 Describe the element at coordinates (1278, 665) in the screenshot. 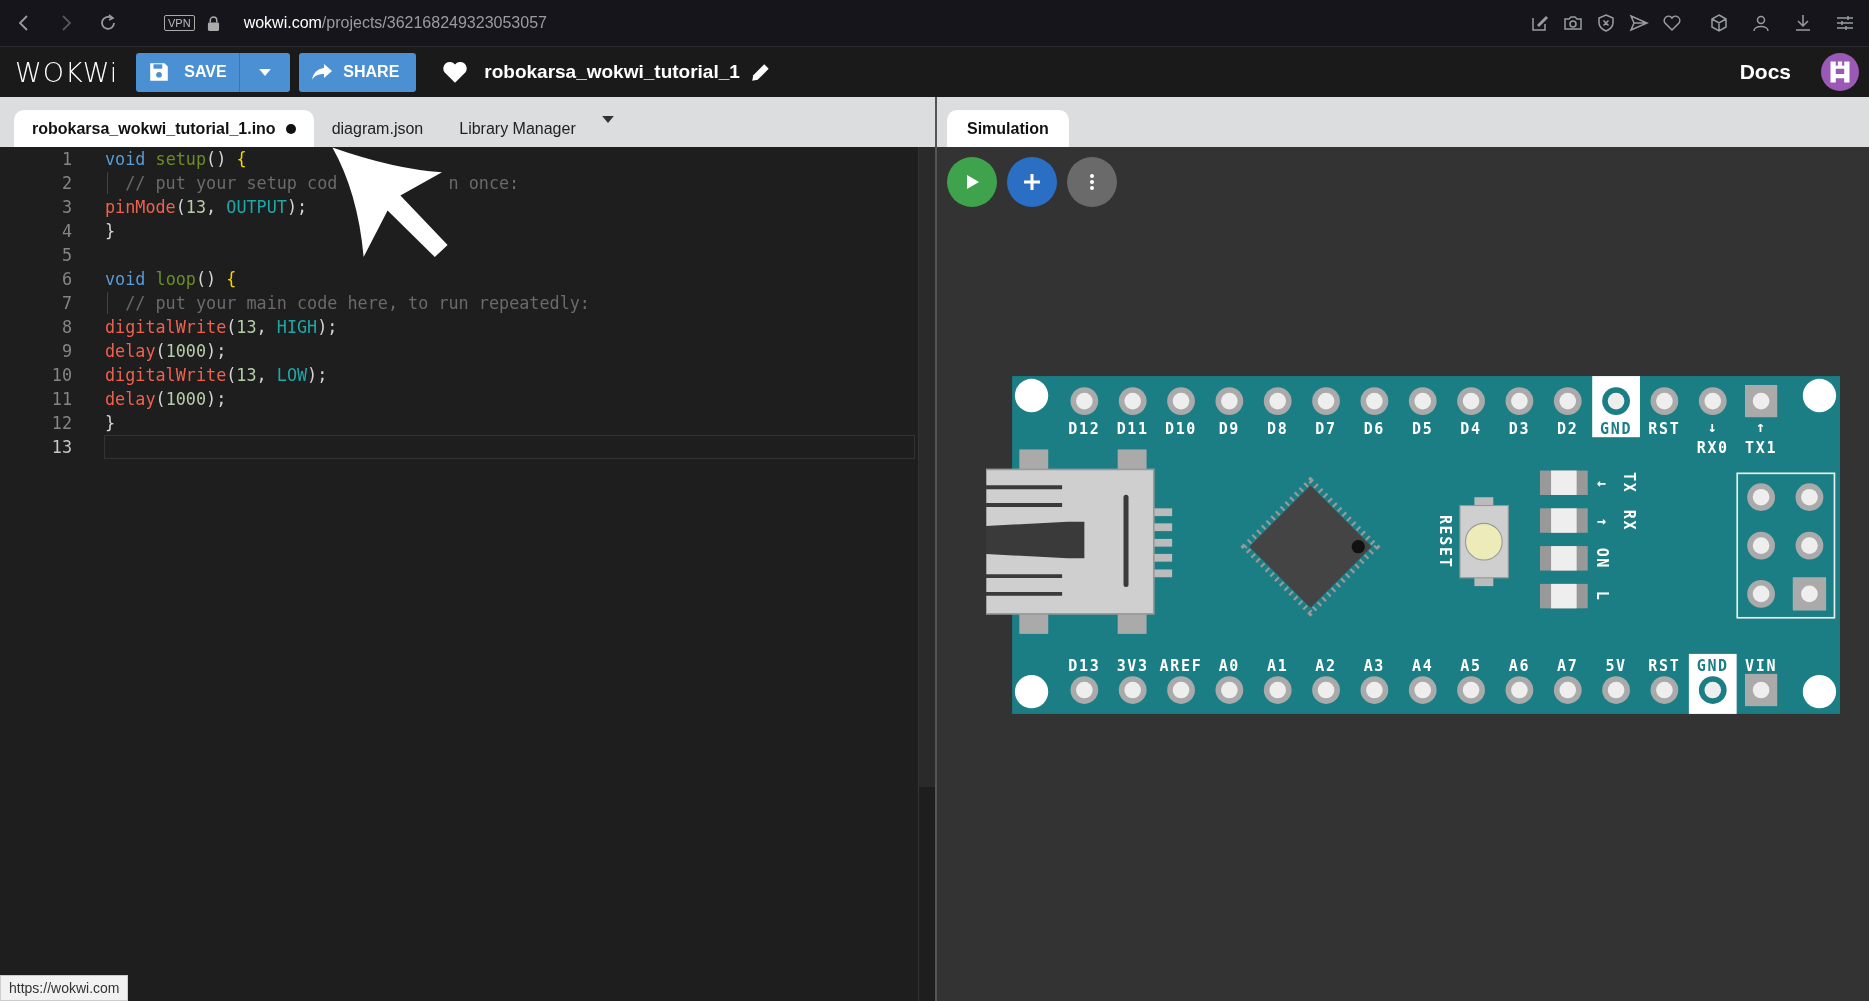

I see `pin-label: A1` at that location.